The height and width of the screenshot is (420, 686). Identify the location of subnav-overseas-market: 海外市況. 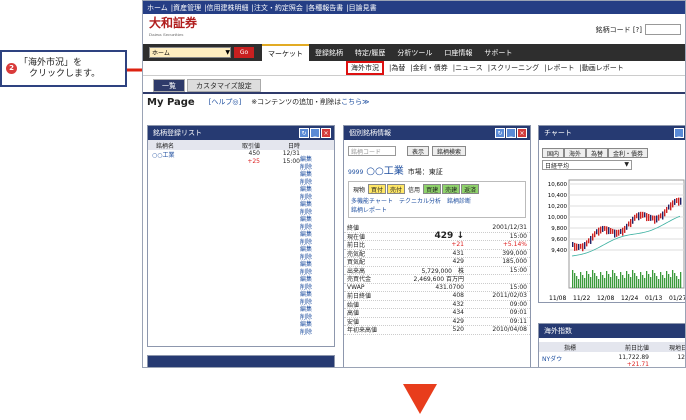
(365, 68).